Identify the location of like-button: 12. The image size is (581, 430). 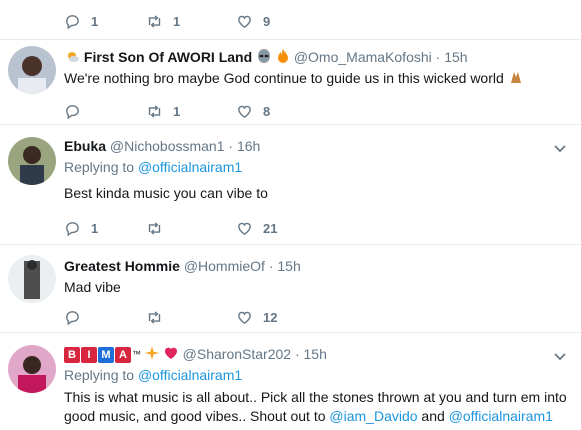
(277, 317).